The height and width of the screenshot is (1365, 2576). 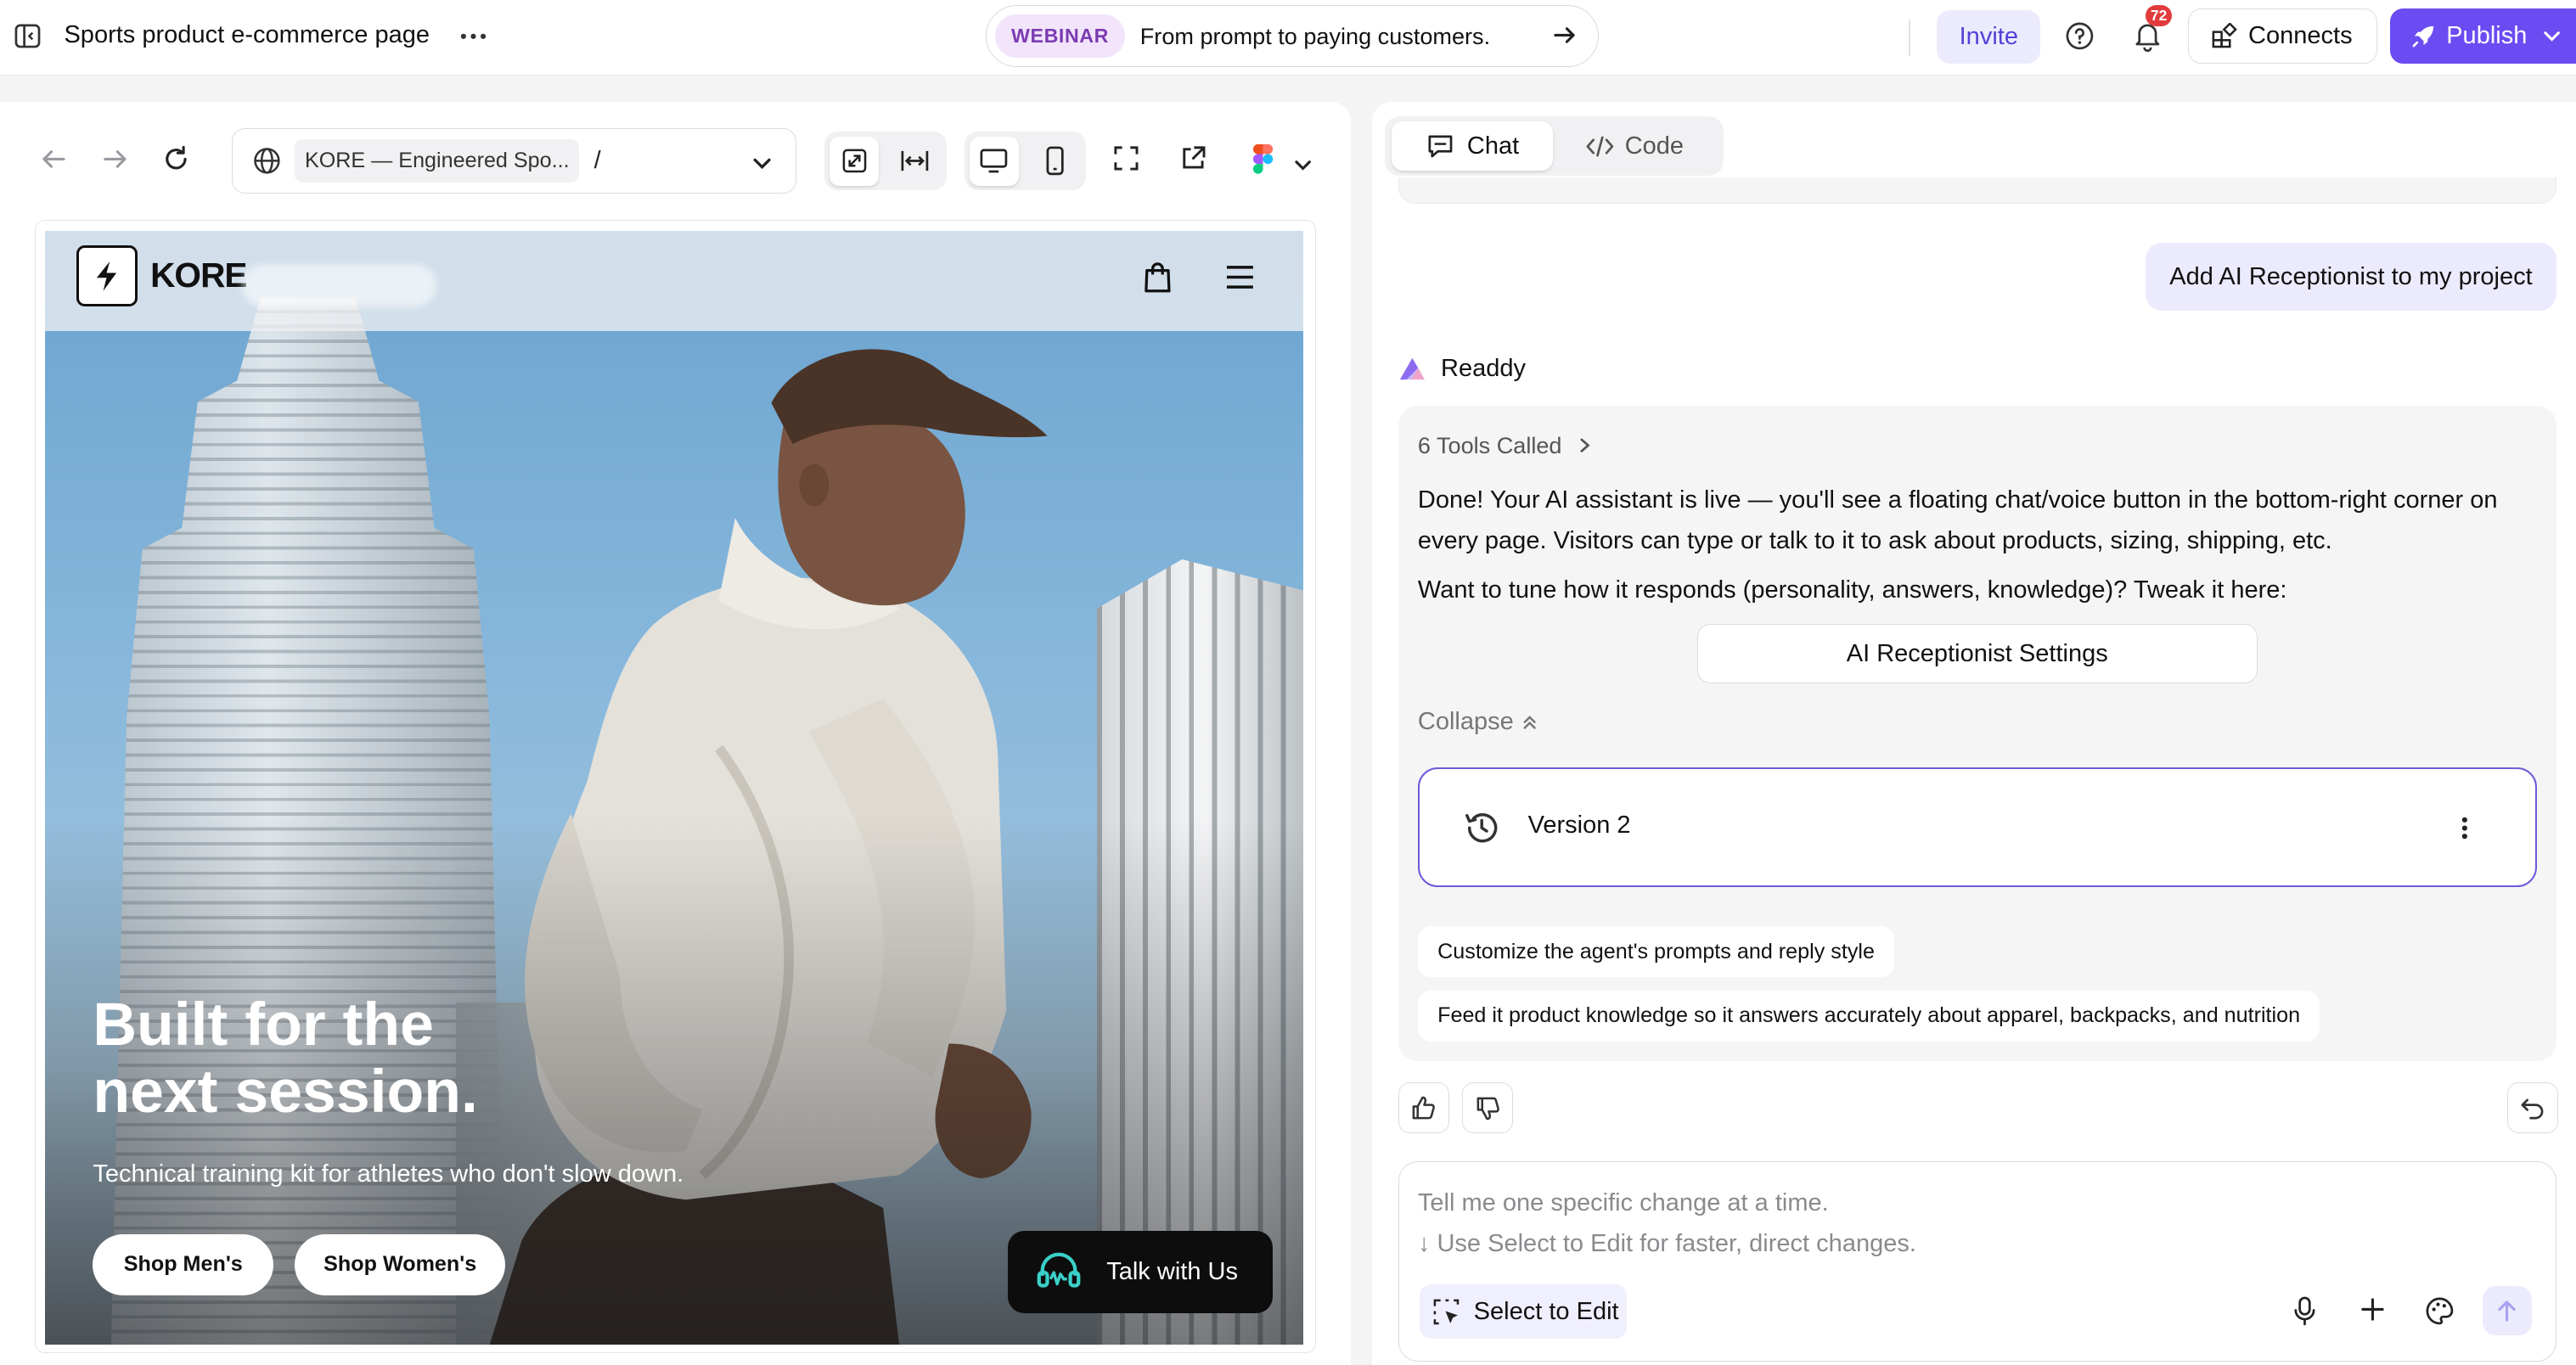 What do you see at coordinates (915, 161) in the screenshot?
I see `fit-width-icon` at bounding box center [915, 161].